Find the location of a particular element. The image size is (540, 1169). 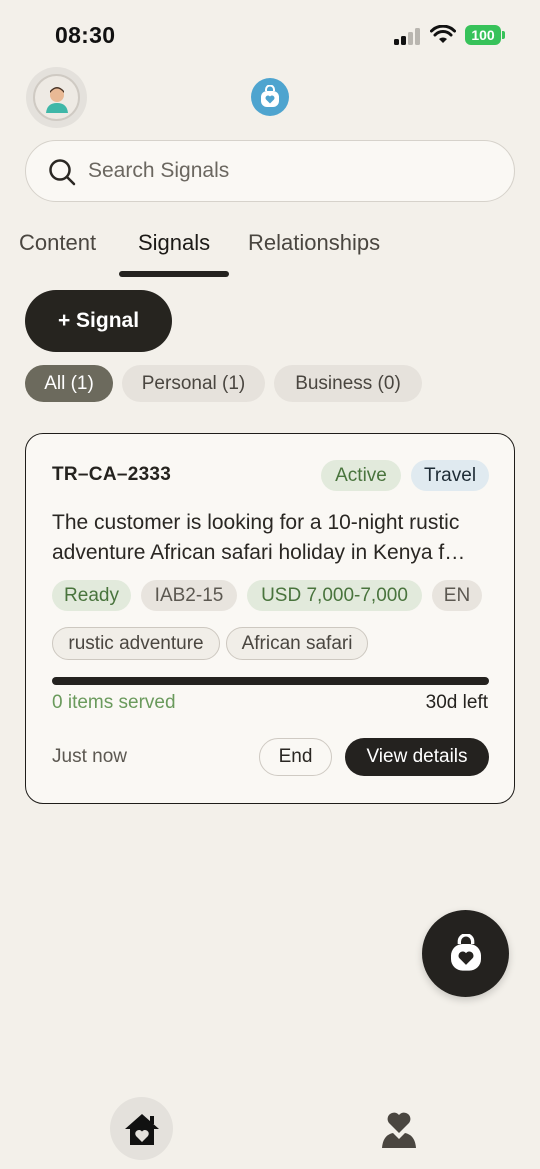

search-bar is located at coordinates (270, 171).